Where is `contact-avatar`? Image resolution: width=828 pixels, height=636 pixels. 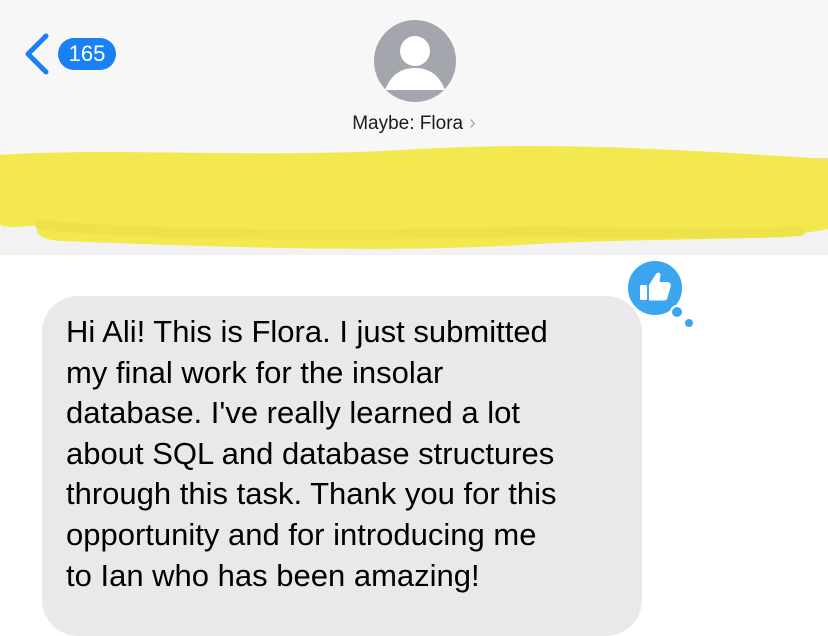 contact-avatar is located at coordinates (415, 61).